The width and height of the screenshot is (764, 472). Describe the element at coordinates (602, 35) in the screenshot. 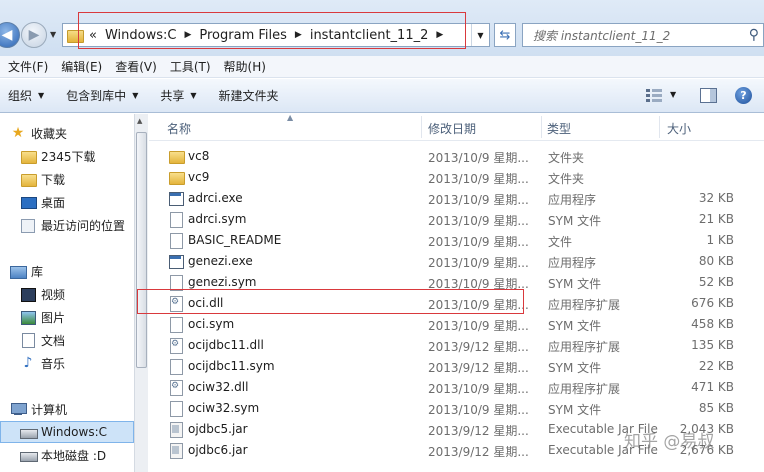

I see `search-placeholder: 搜索 instantclient_11_2` at that location.